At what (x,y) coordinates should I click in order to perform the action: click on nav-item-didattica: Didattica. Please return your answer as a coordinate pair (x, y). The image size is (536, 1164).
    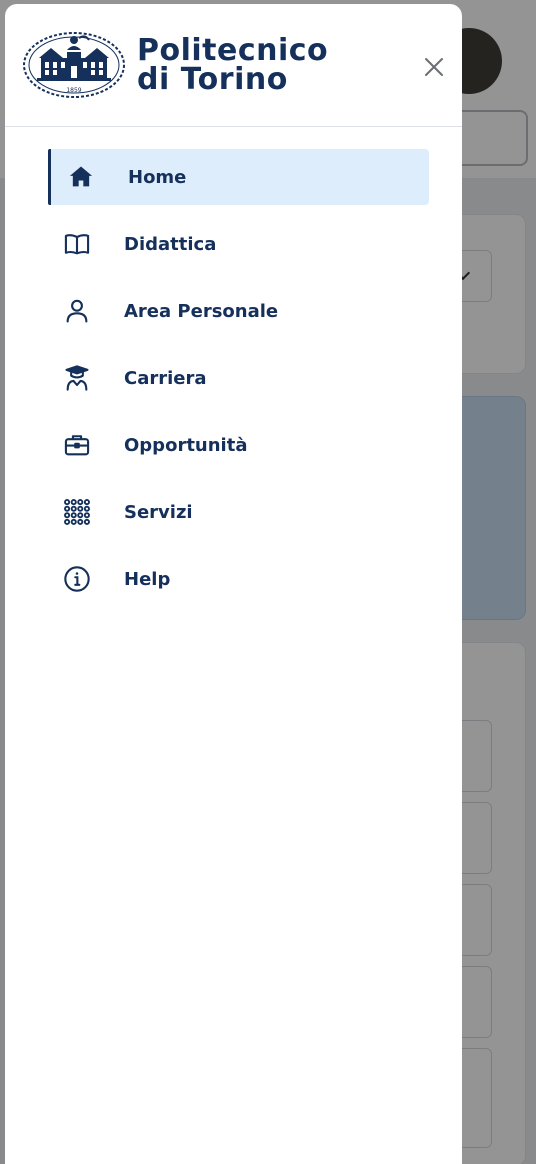
    Looking at the image, I should click on (238, 244).